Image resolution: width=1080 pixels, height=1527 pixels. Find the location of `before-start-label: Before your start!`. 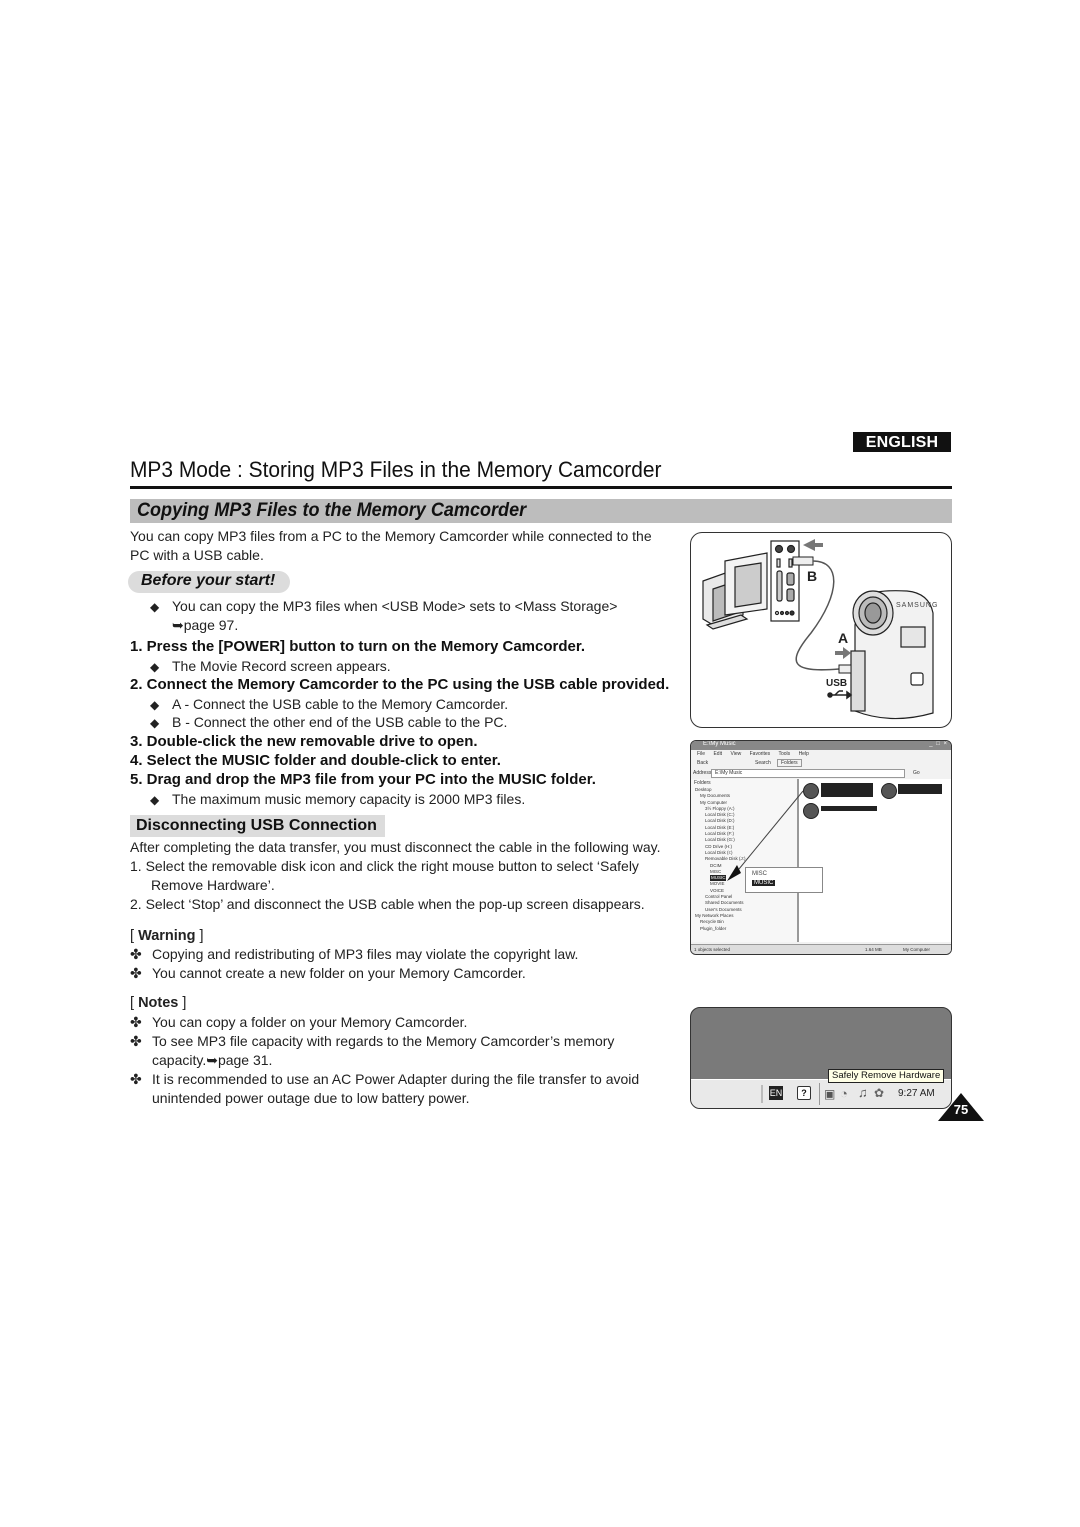

before-start-label: Before your start! is located at coordinates (208, 580).